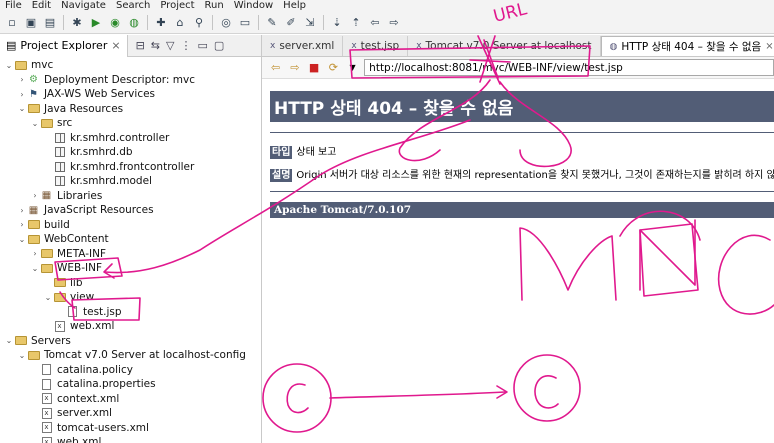 The image size is (774, 443). Describe the element at coordinates (134, 23) in the screenshot. I see `server-icon: ◍` at that location.